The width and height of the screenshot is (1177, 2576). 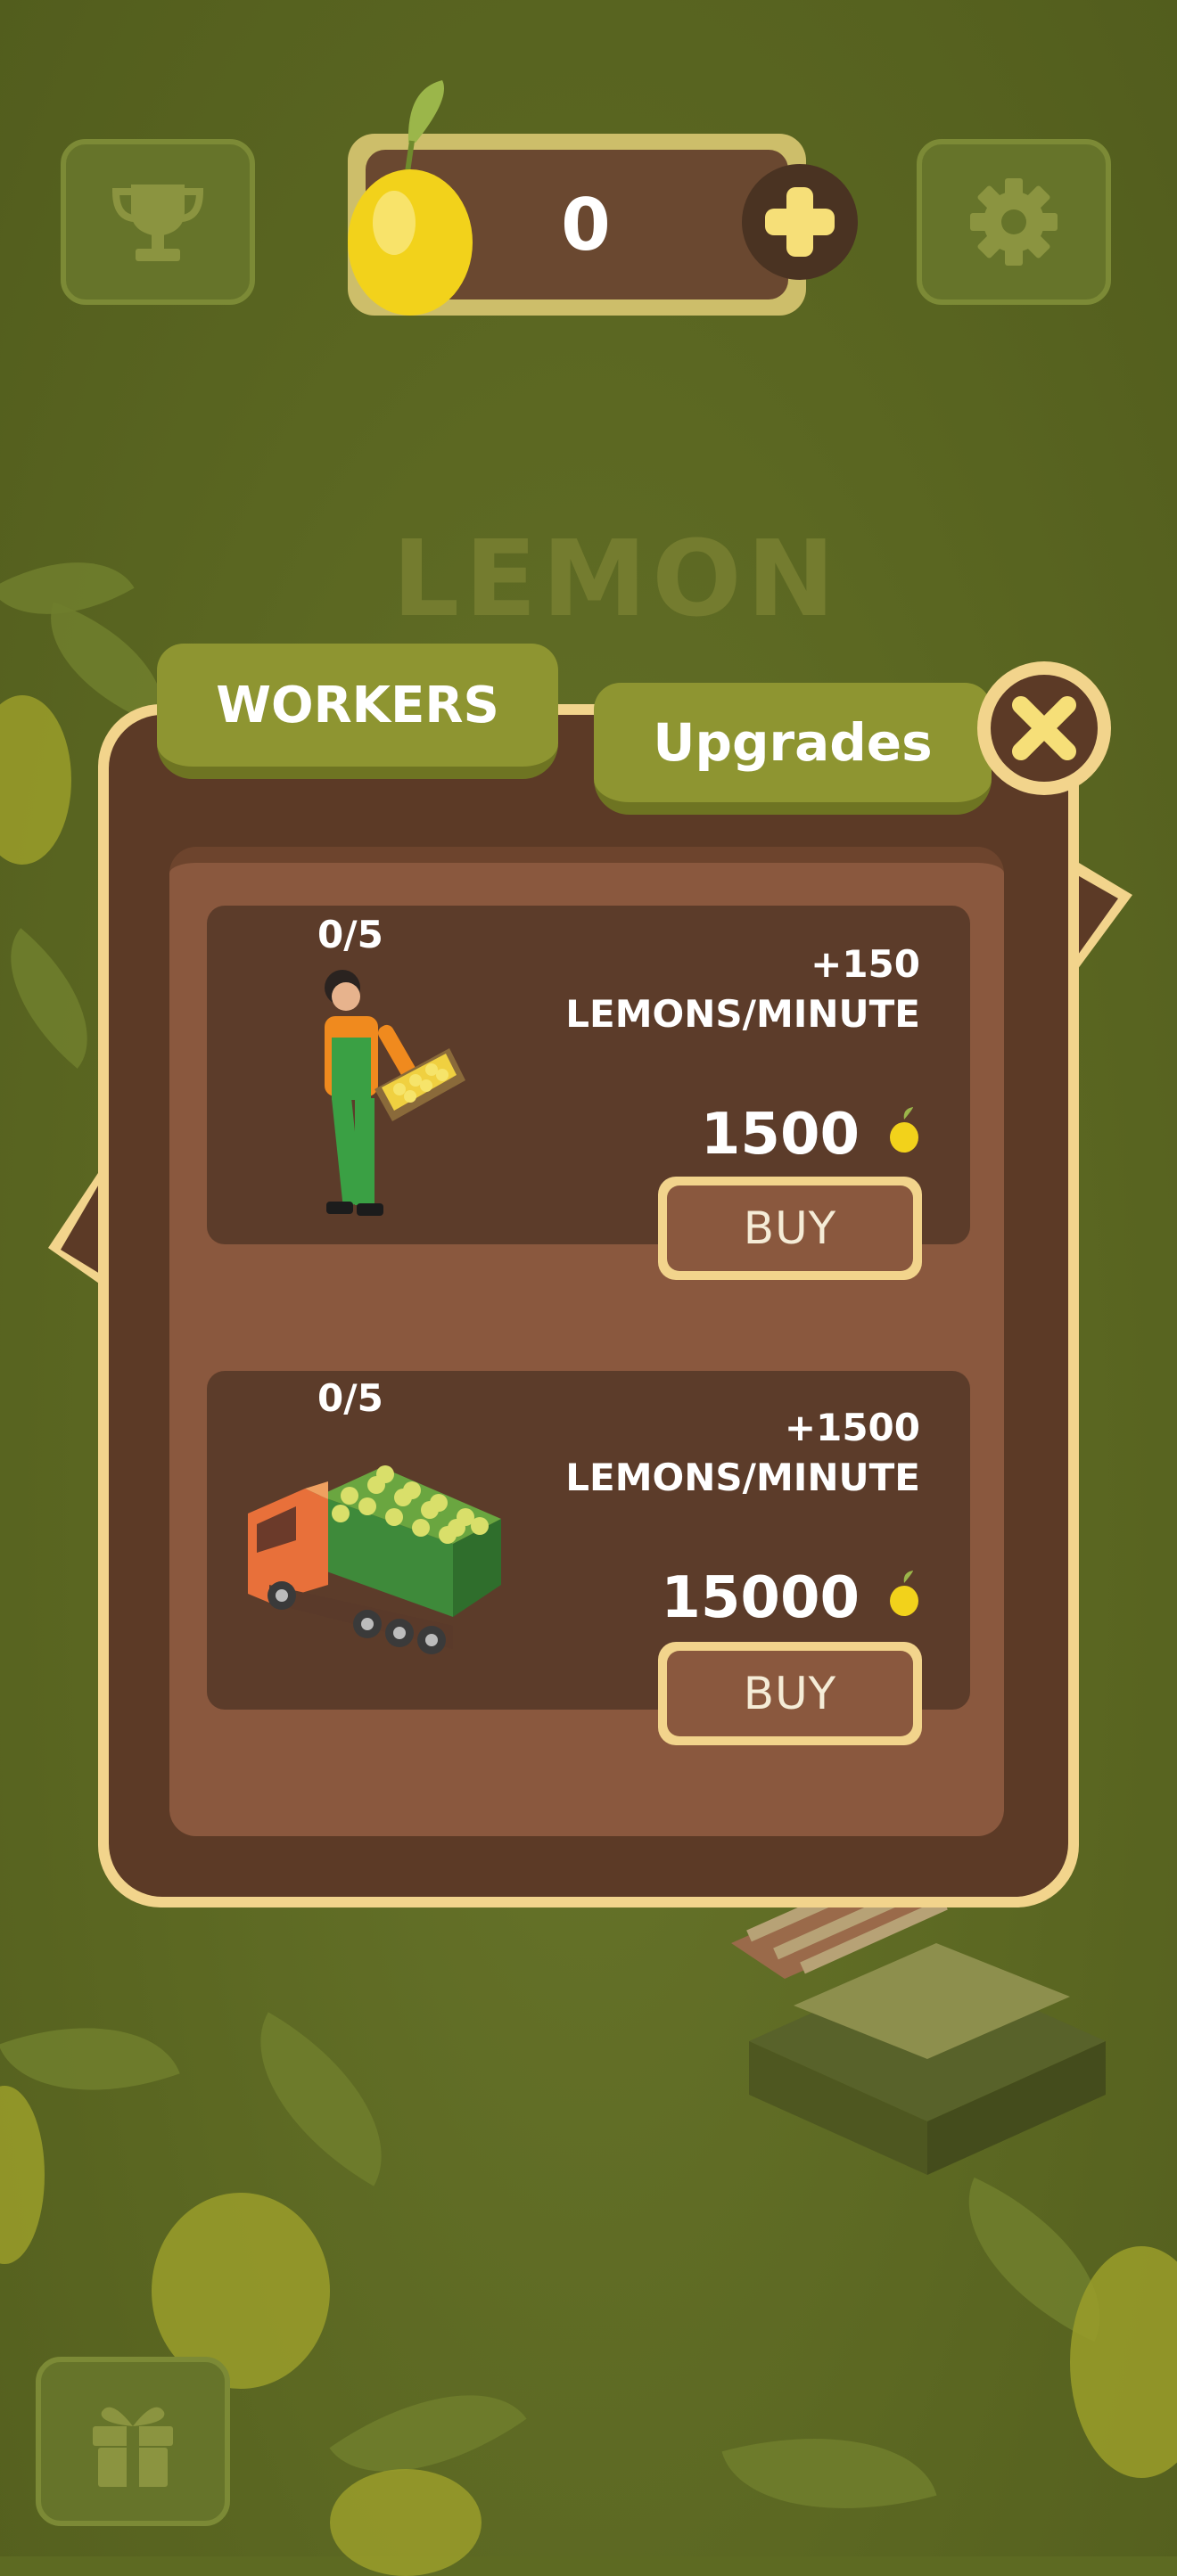 I want to click on production-rate: +150 LEMONS/MINUTE, so click(x=742, y=989).